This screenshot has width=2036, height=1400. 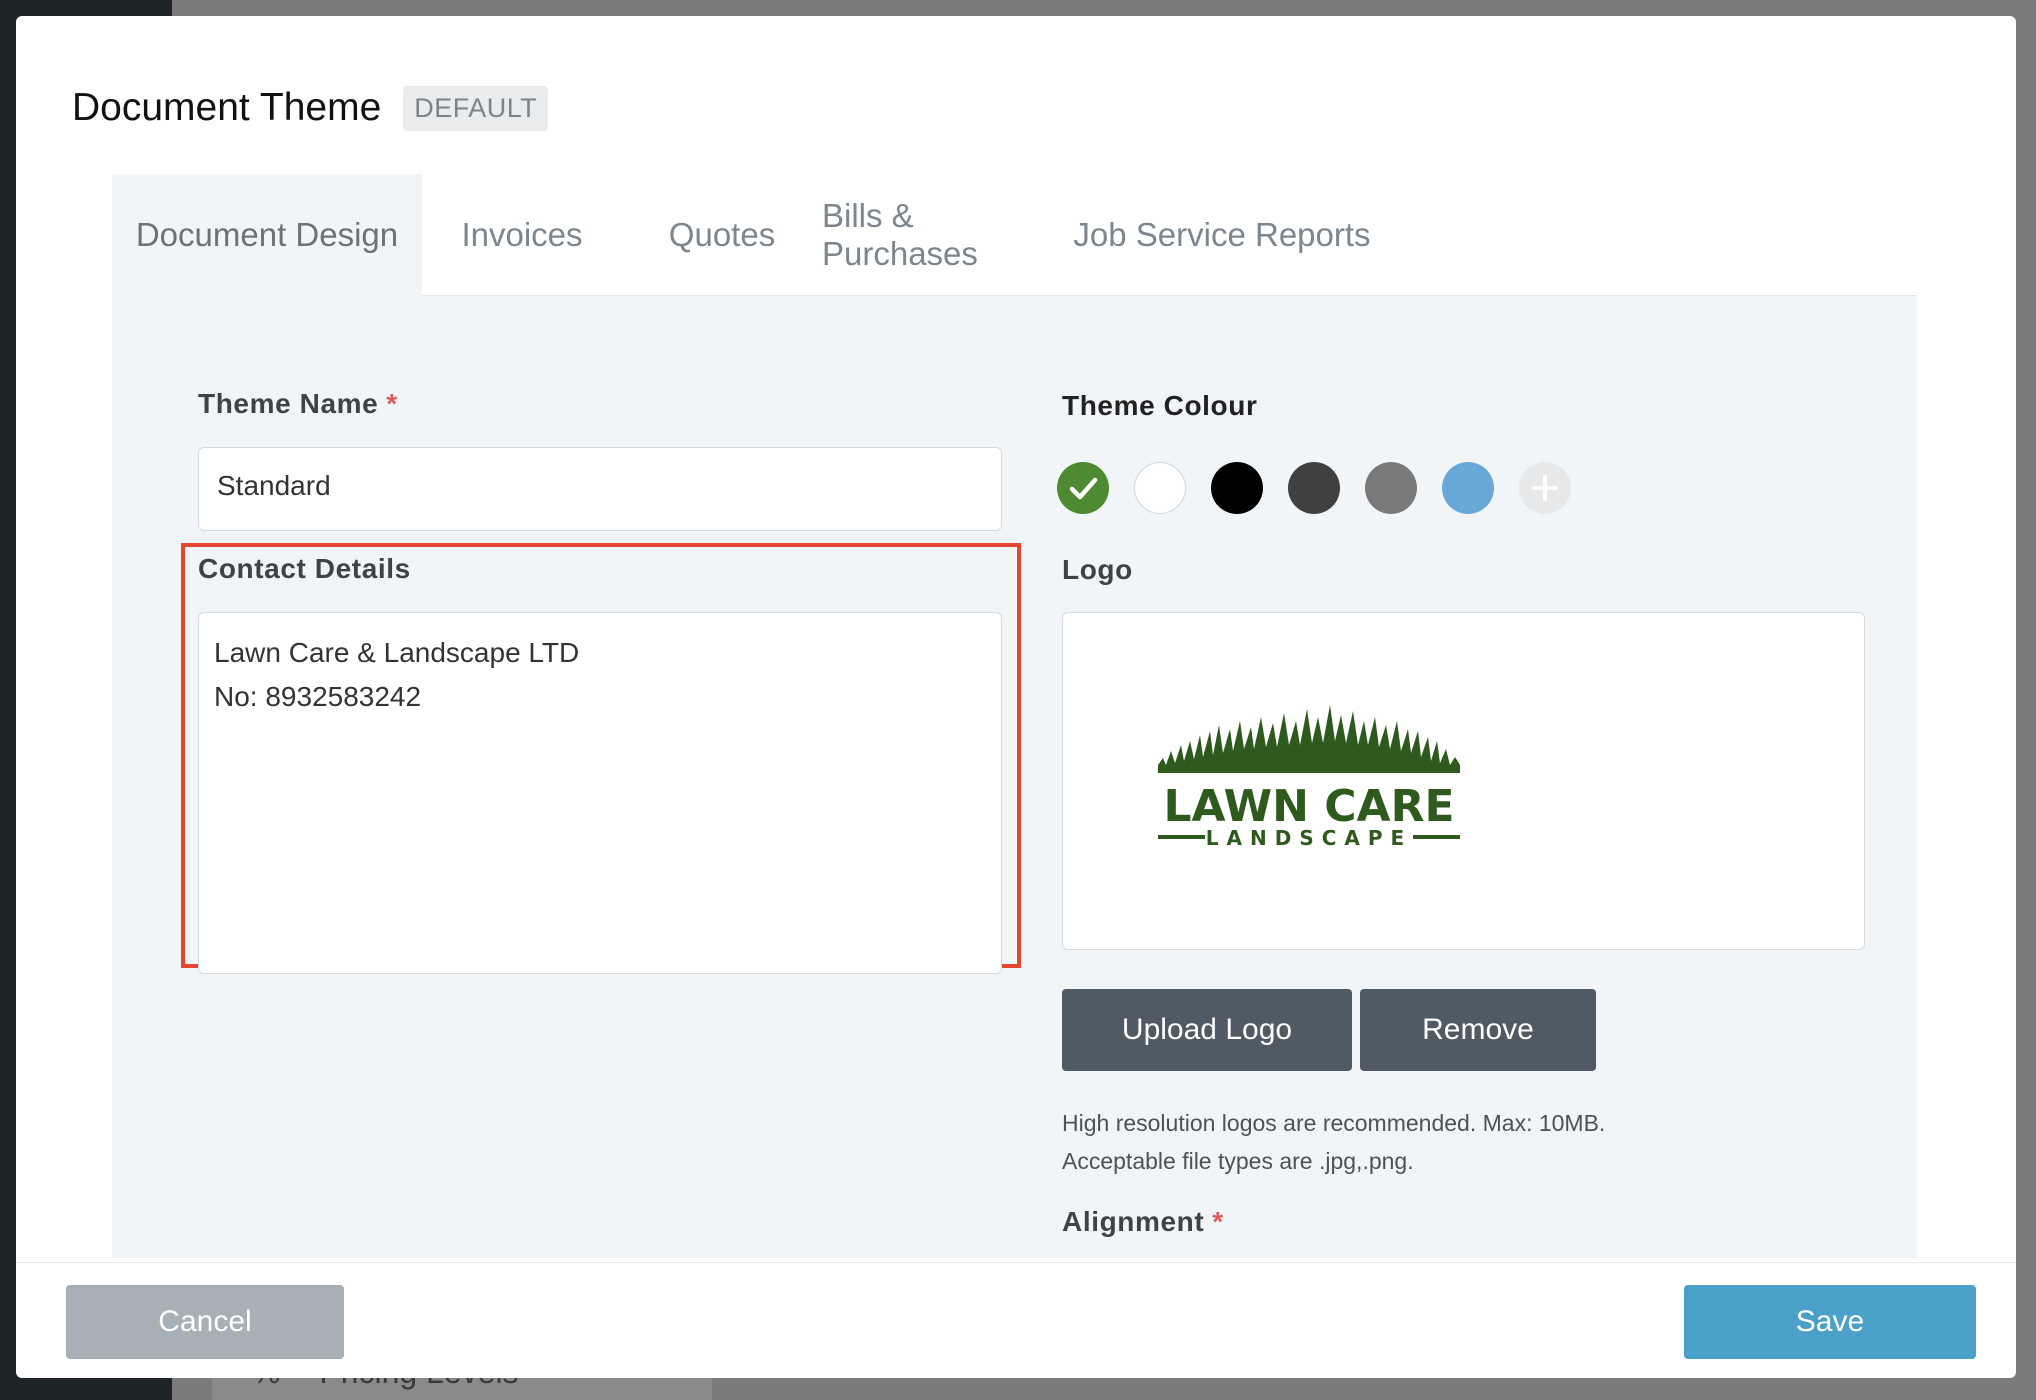 I want to click on save-button: Save, so click(x=1830, y=1322).